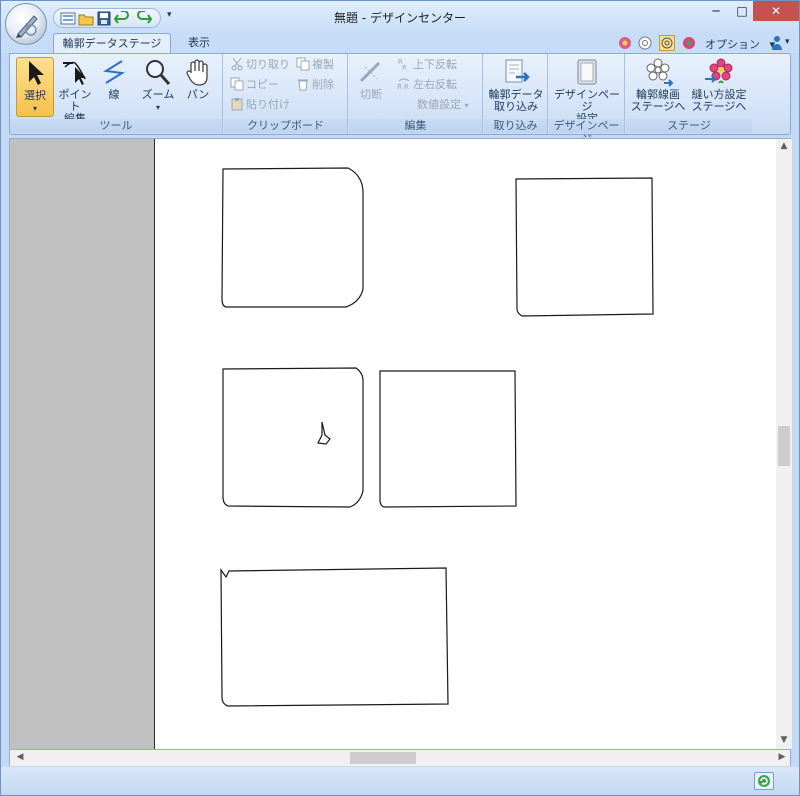  Describe the element at coordinates (784, 740) in the screenshot. I see `scroll-down-icon: ▼` at that location.